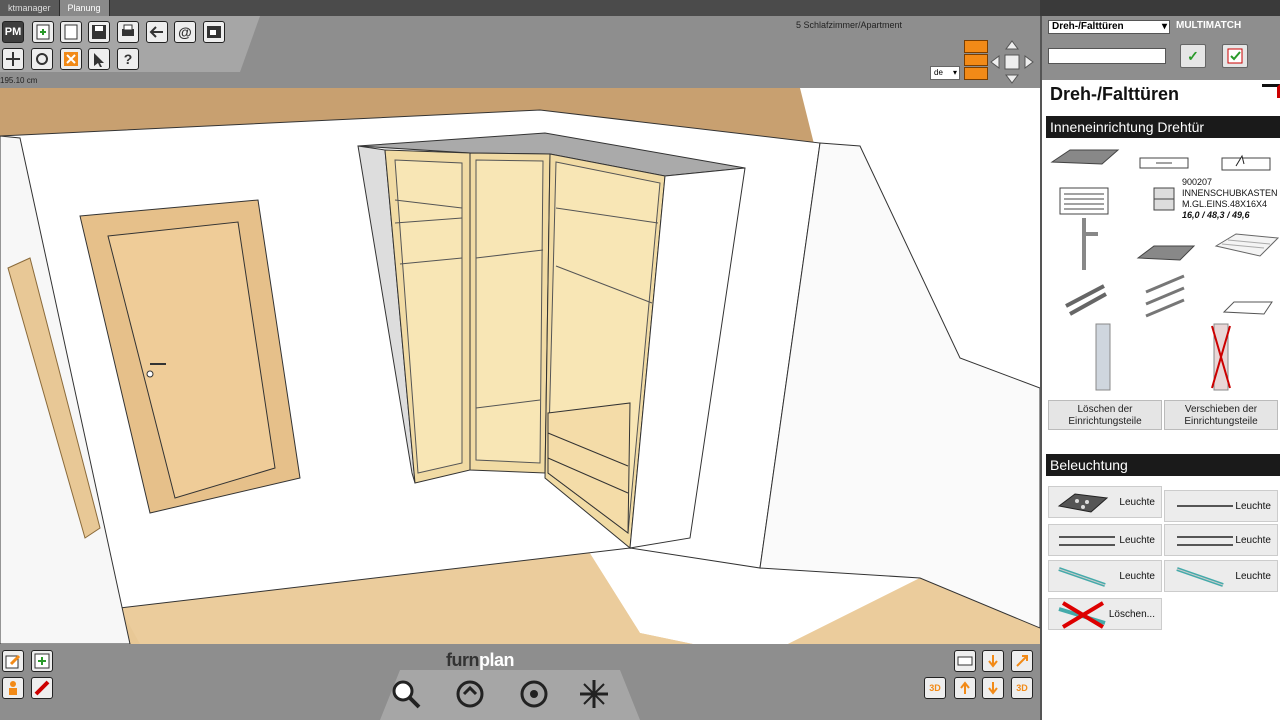 The image size is (1280, 720). What do you see at coordinates (1225, 204) in the screenshot?
I see `item-desc: M.GL.EINS.48X16X4` at bounding box center [1225, 204].